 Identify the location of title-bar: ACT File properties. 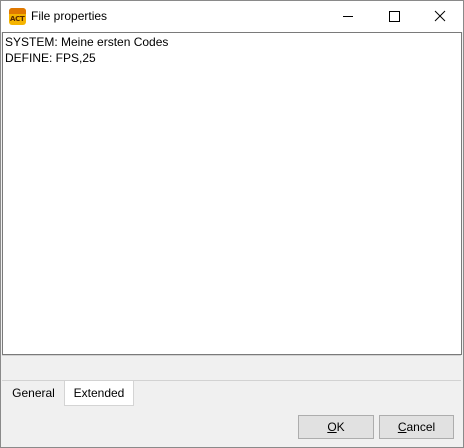
(232, 16).